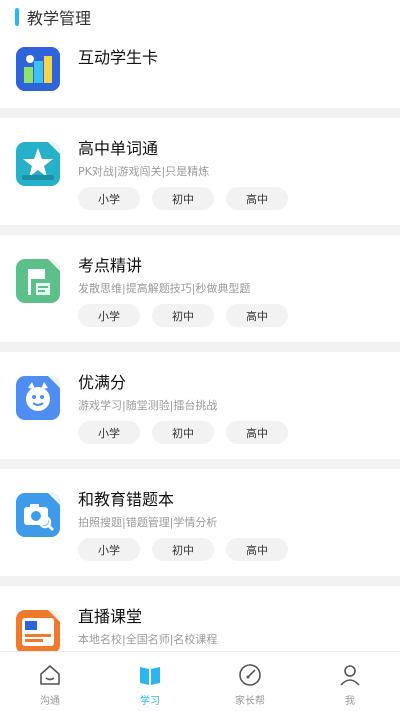 Image resolution: width=400 pixels, height=711 pixels. Describe the element at coordinates (38, 515) in the screenshot. I see `camera-search-icon` at that location.